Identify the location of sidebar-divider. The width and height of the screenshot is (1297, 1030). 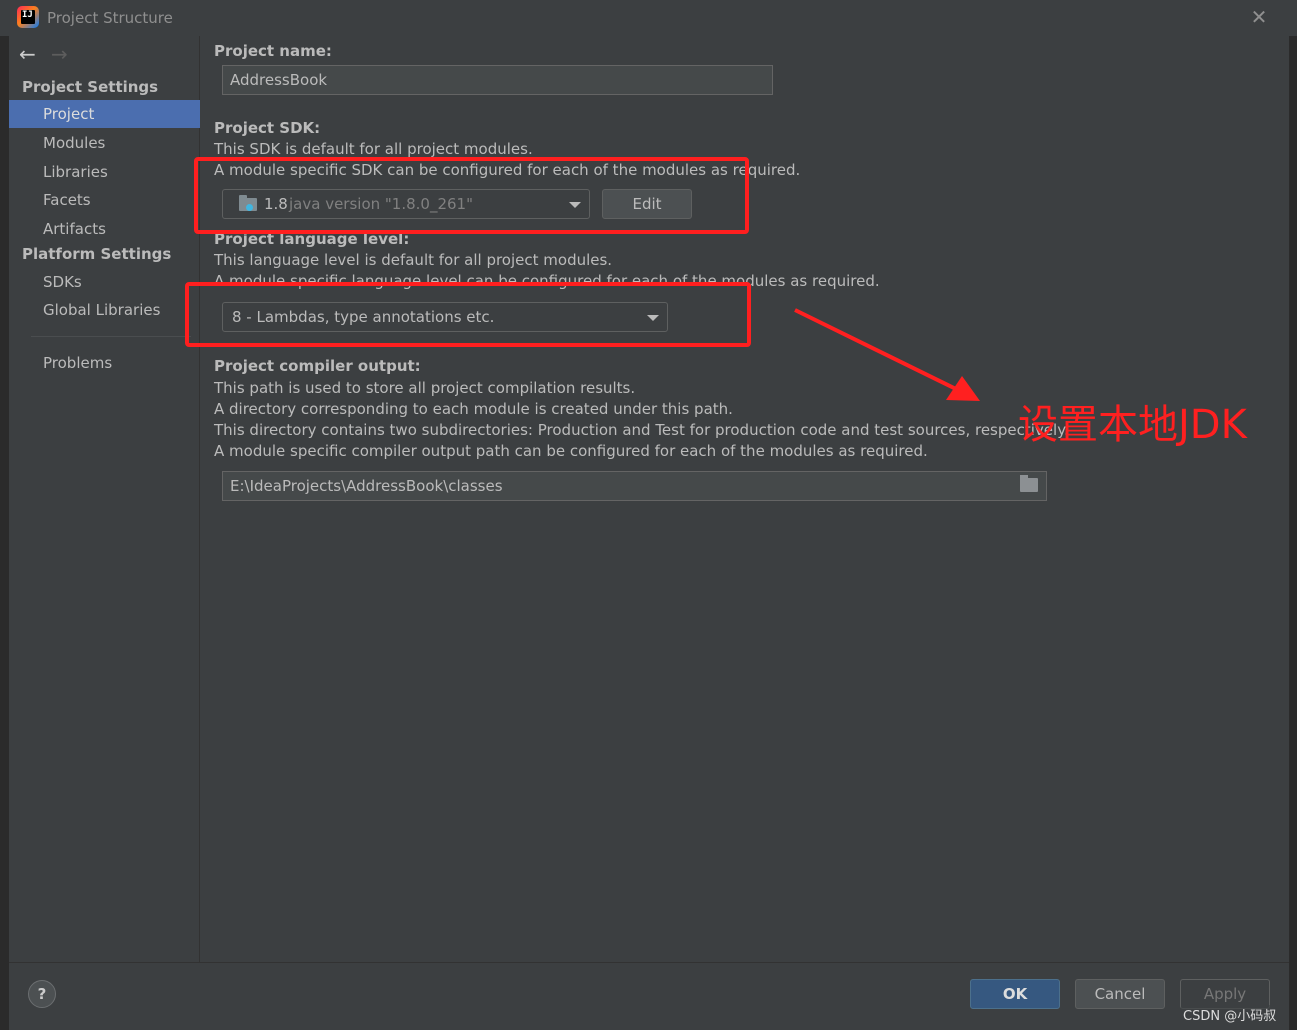
(111, 336).